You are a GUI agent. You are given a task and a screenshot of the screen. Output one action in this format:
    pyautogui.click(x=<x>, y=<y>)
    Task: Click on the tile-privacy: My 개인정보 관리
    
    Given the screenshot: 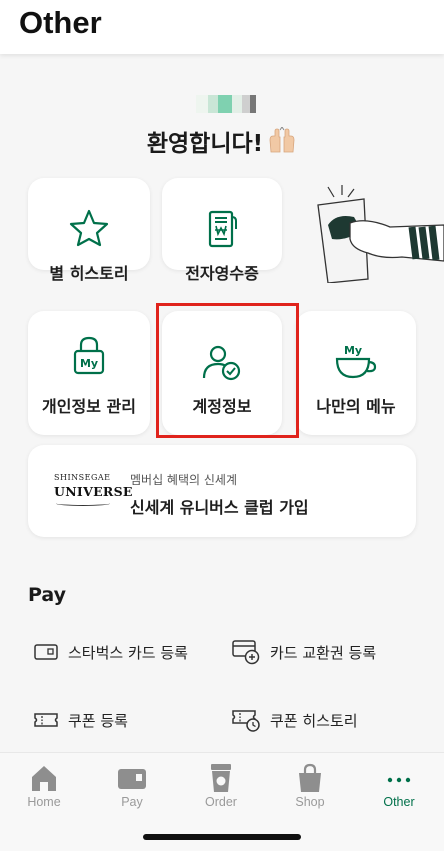 What is the action you would take?
    pyautogui.click(x=89, y=373)
    